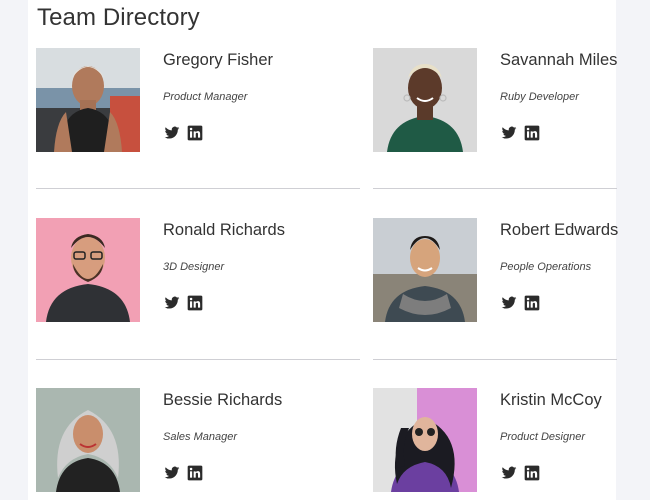 Image resolution: width=650 pixels, height=500 pixels. I want to click on member-role: Sales Manager, so click(200, 437).